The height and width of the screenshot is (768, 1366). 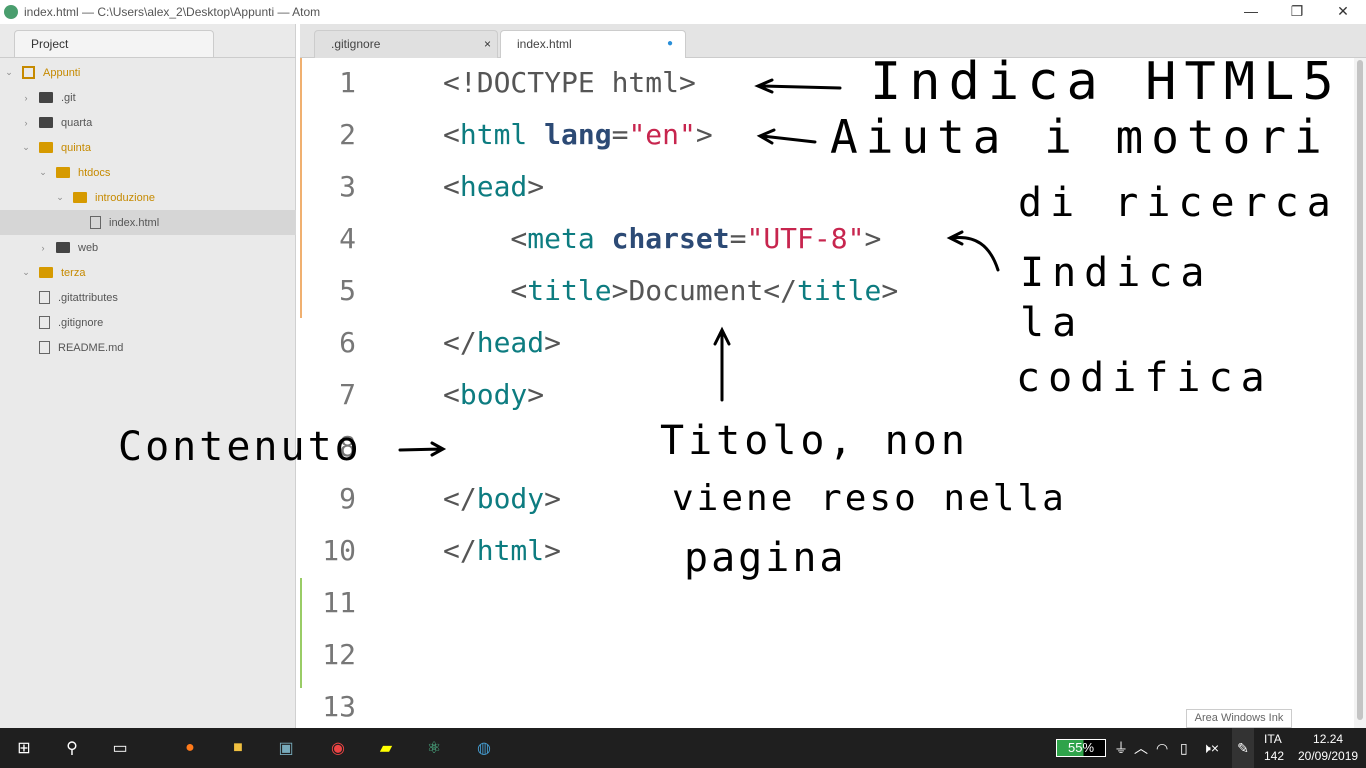 What do you see at coordinates (487, 44) in the screenshot?
I see `close-icon: ×` at bounding box center [487, 44].